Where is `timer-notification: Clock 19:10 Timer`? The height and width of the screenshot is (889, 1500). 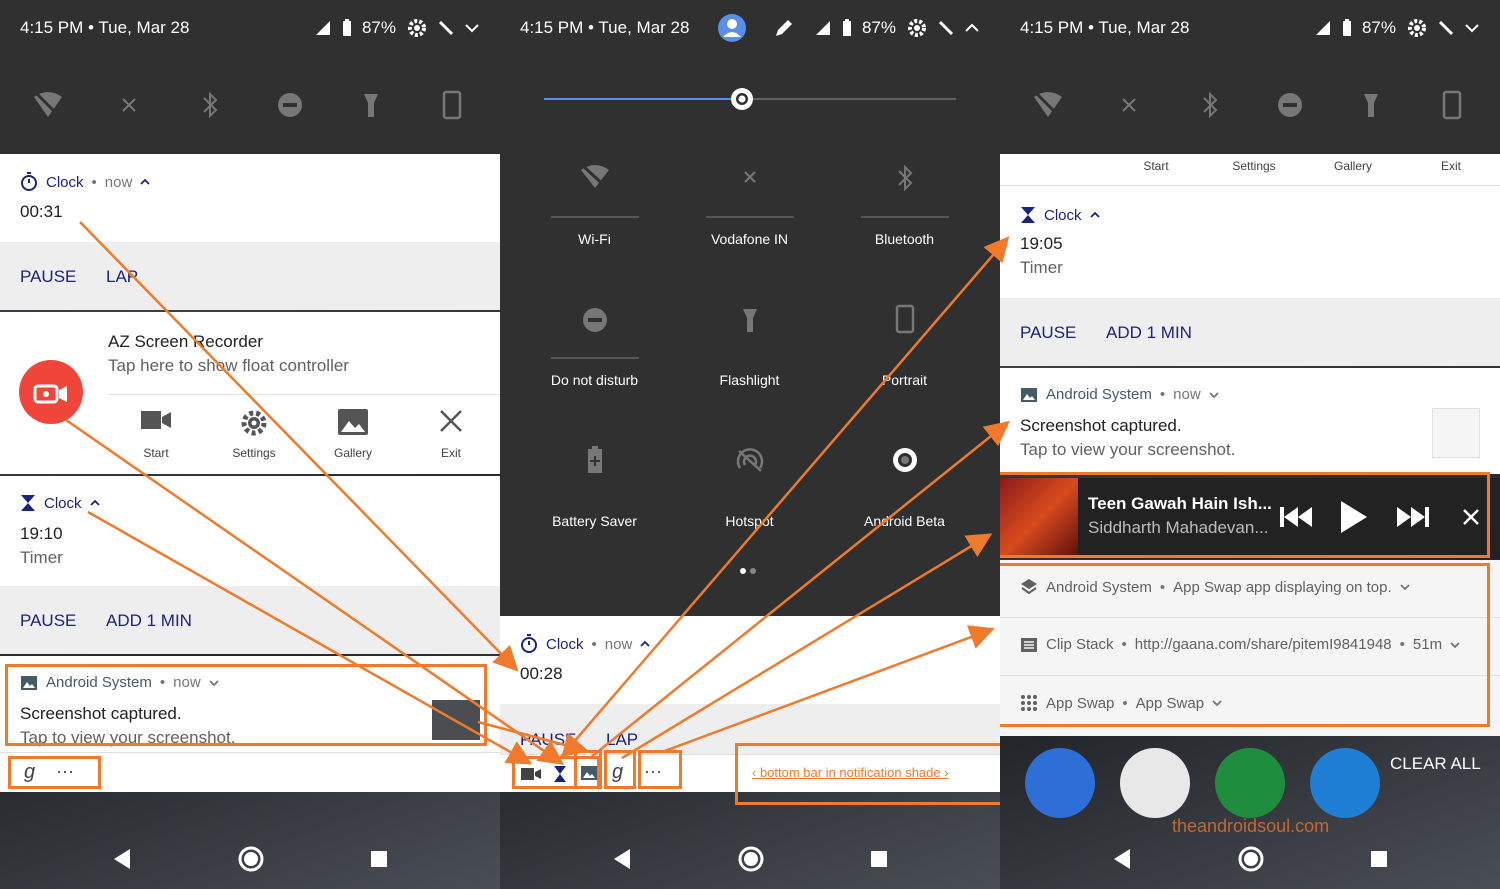
timer-notification: Clock 19:10 Timer is located at coordinates (250, 531).